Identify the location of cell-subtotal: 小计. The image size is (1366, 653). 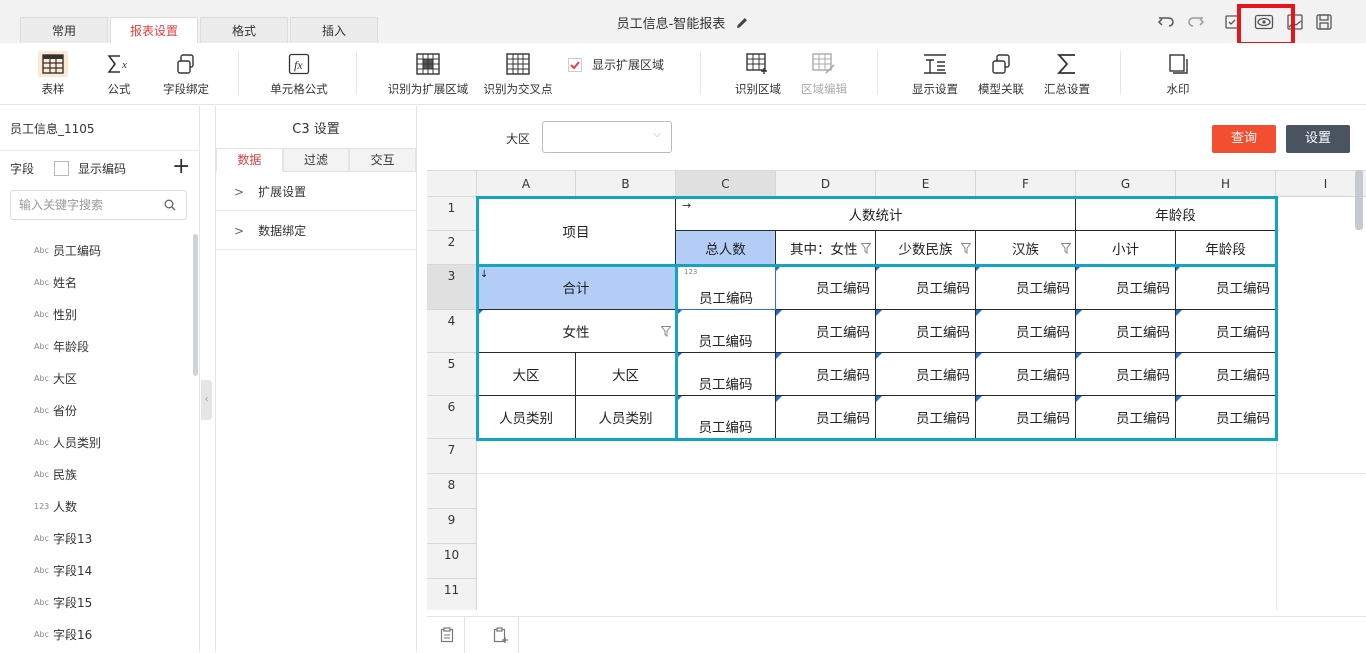
(1126, 248).